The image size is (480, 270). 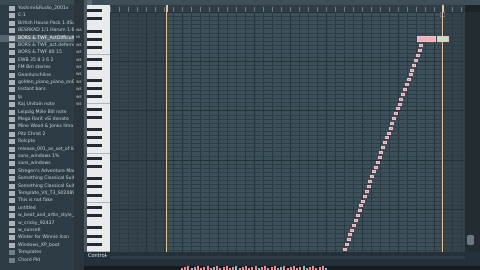 I want to click on sidebar-item: Windows_XP_boot, so click(x=37, y=245).